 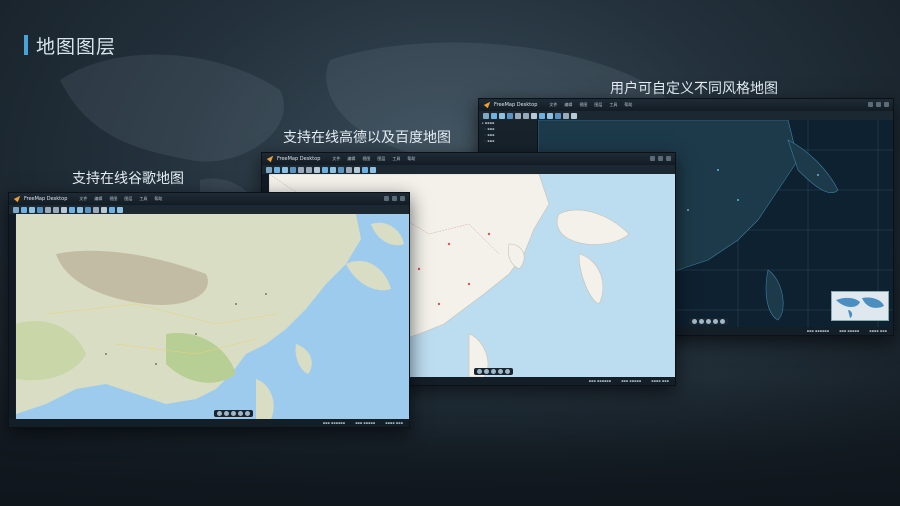 I want to click on app-logo-icon, so click(x=17, y=199).